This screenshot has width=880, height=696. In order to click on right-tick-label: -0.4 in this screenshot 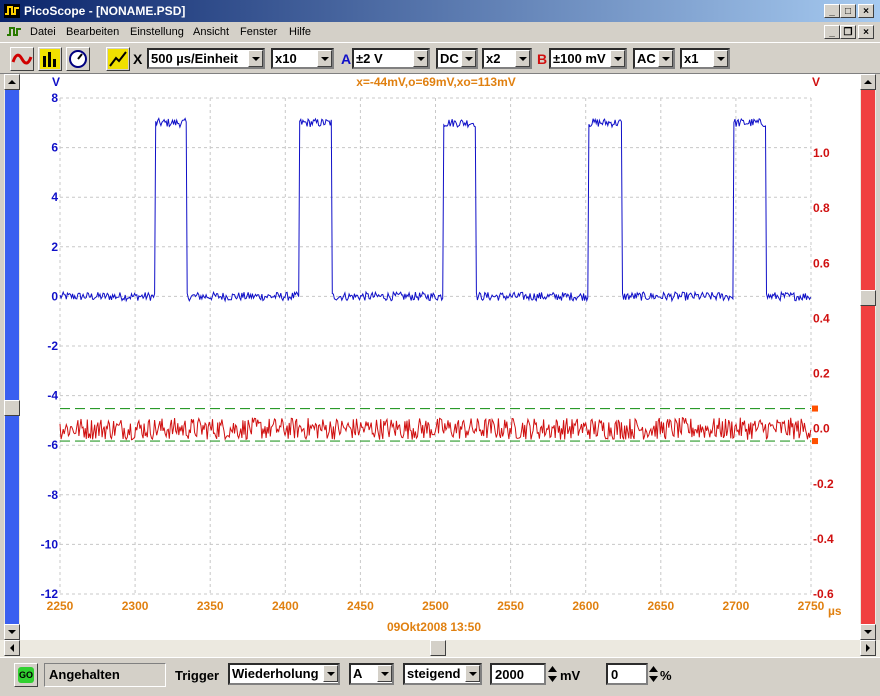, I will do `click(823, 539)`.